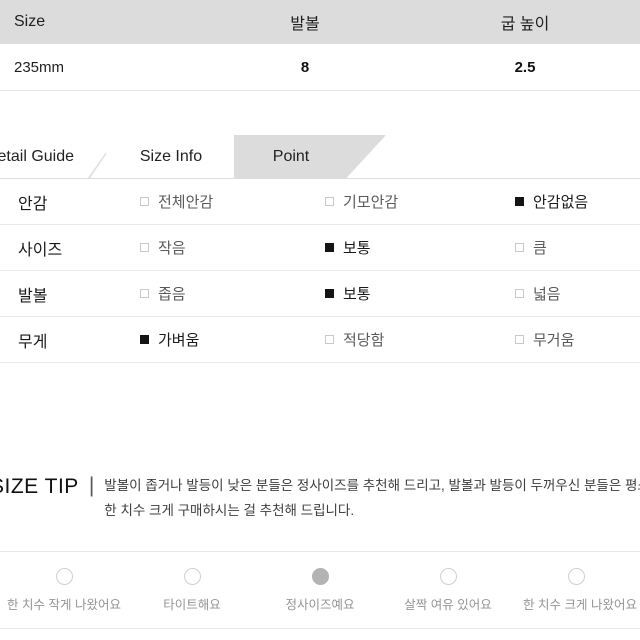  Describe the element at coordinates (39, 486) in the screenshot. I see `size-tip-title: SIZE TIP` at that location.